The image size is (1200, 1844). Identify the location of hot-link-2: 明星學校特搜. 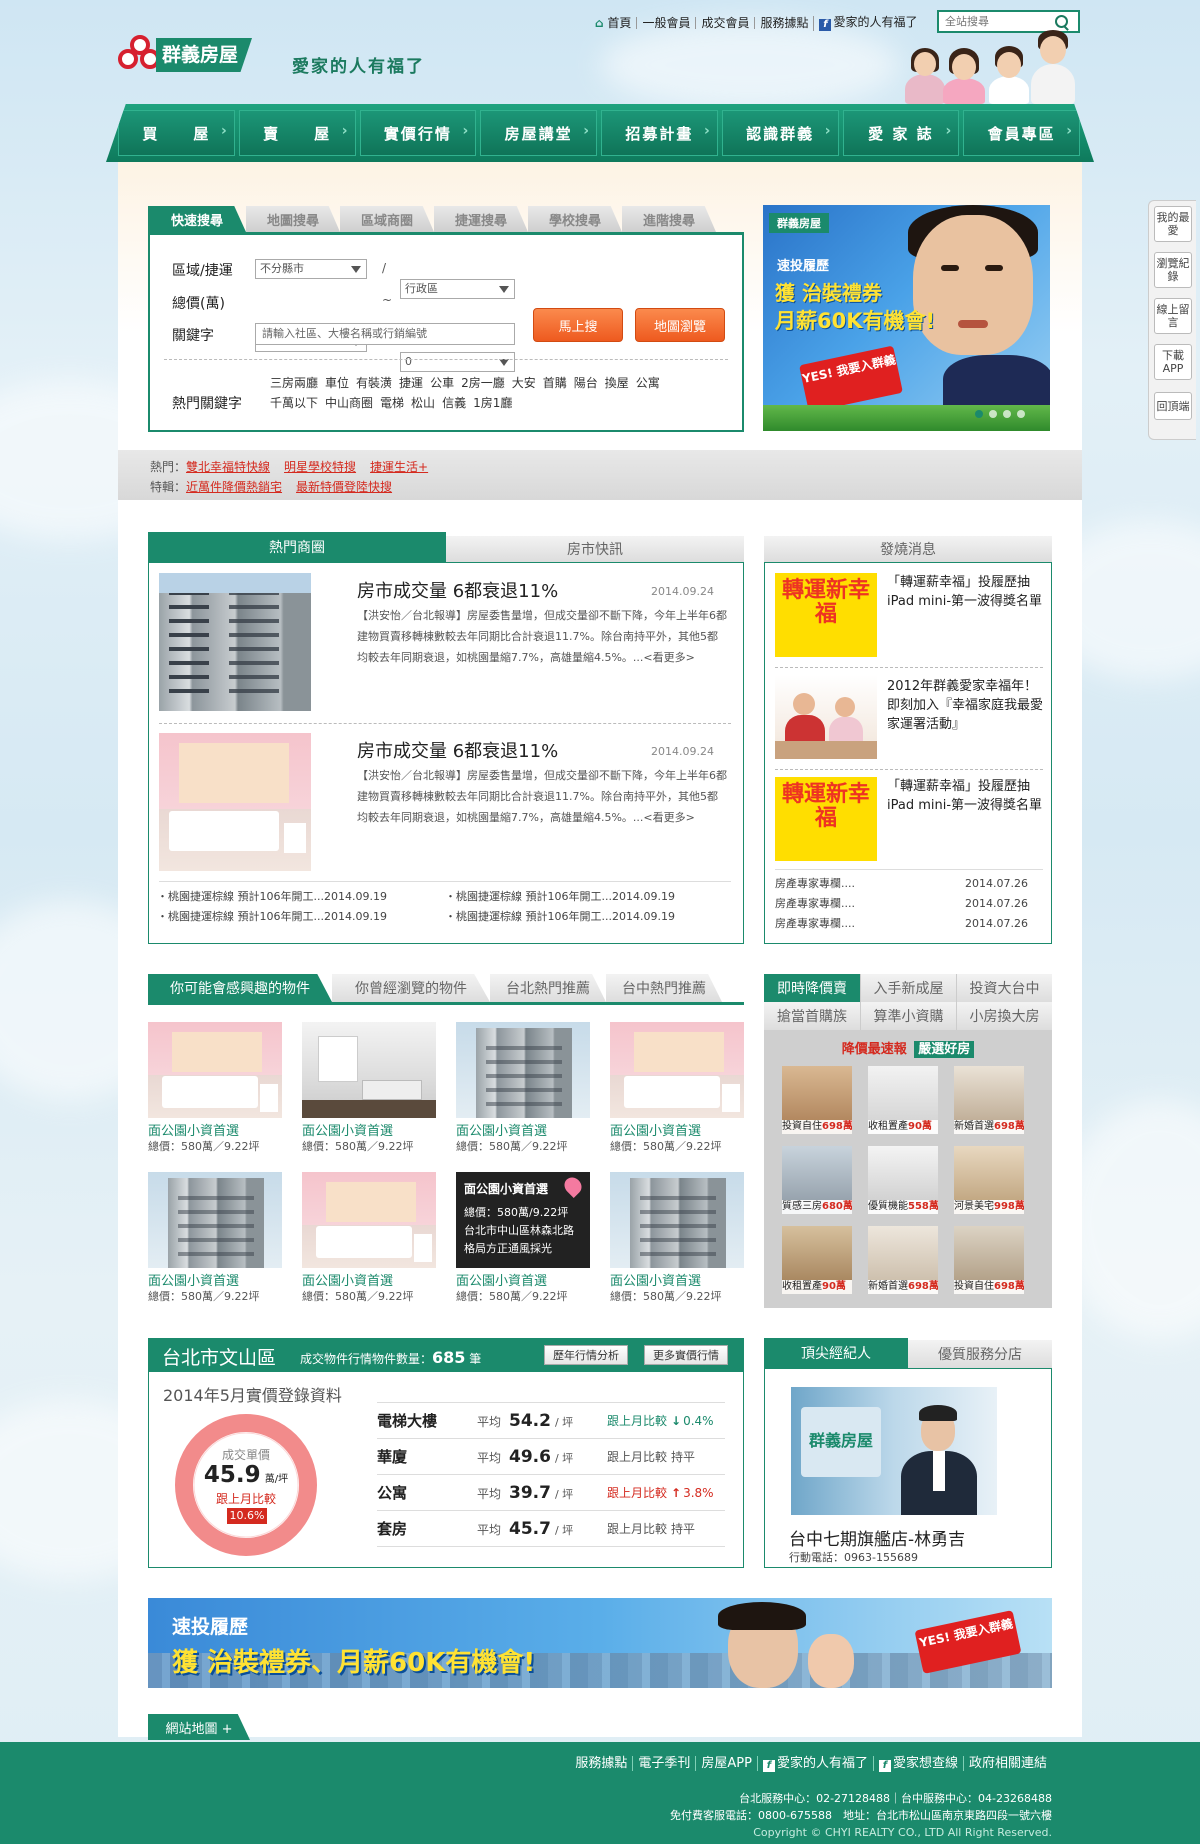
(320, 467).